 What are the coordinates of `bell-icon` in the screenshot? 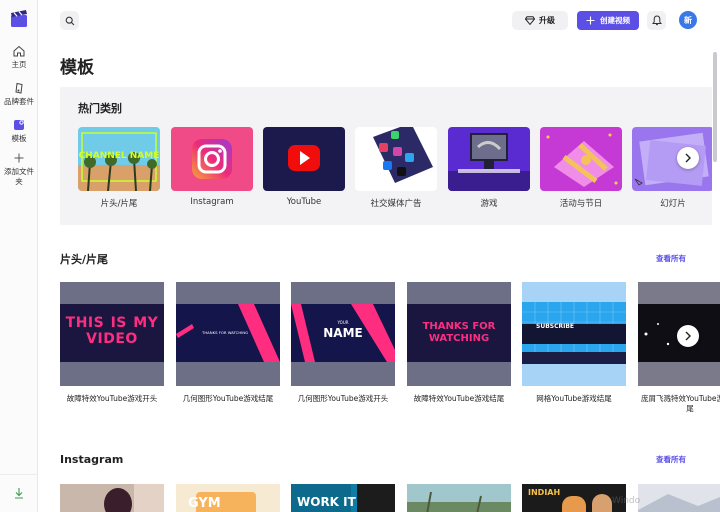 It's located at (656, 20).